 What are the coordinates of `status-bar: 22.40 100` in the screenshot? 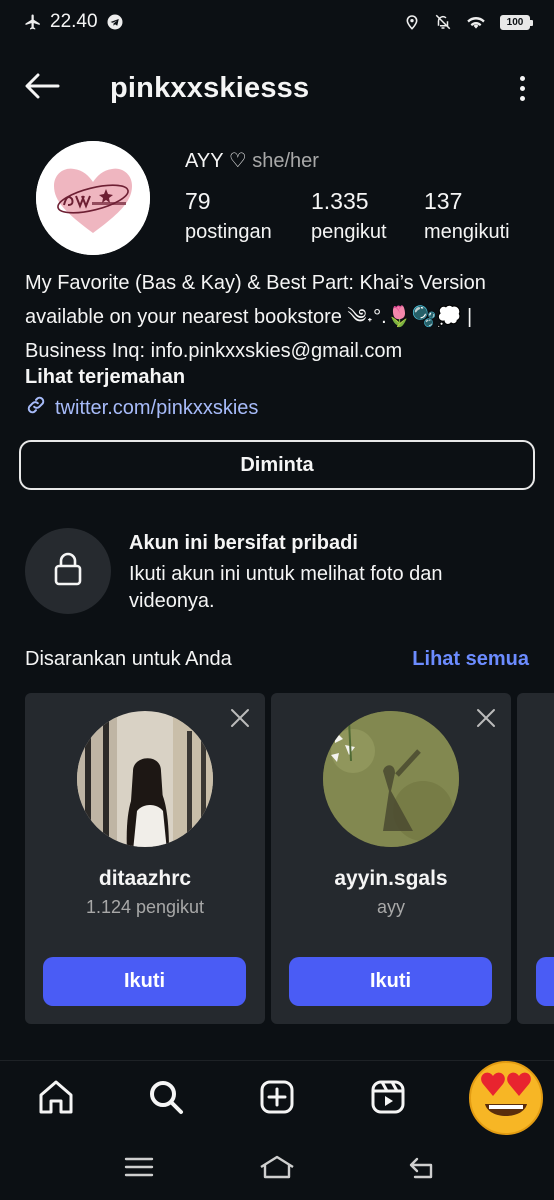 It's located at (277, 22).